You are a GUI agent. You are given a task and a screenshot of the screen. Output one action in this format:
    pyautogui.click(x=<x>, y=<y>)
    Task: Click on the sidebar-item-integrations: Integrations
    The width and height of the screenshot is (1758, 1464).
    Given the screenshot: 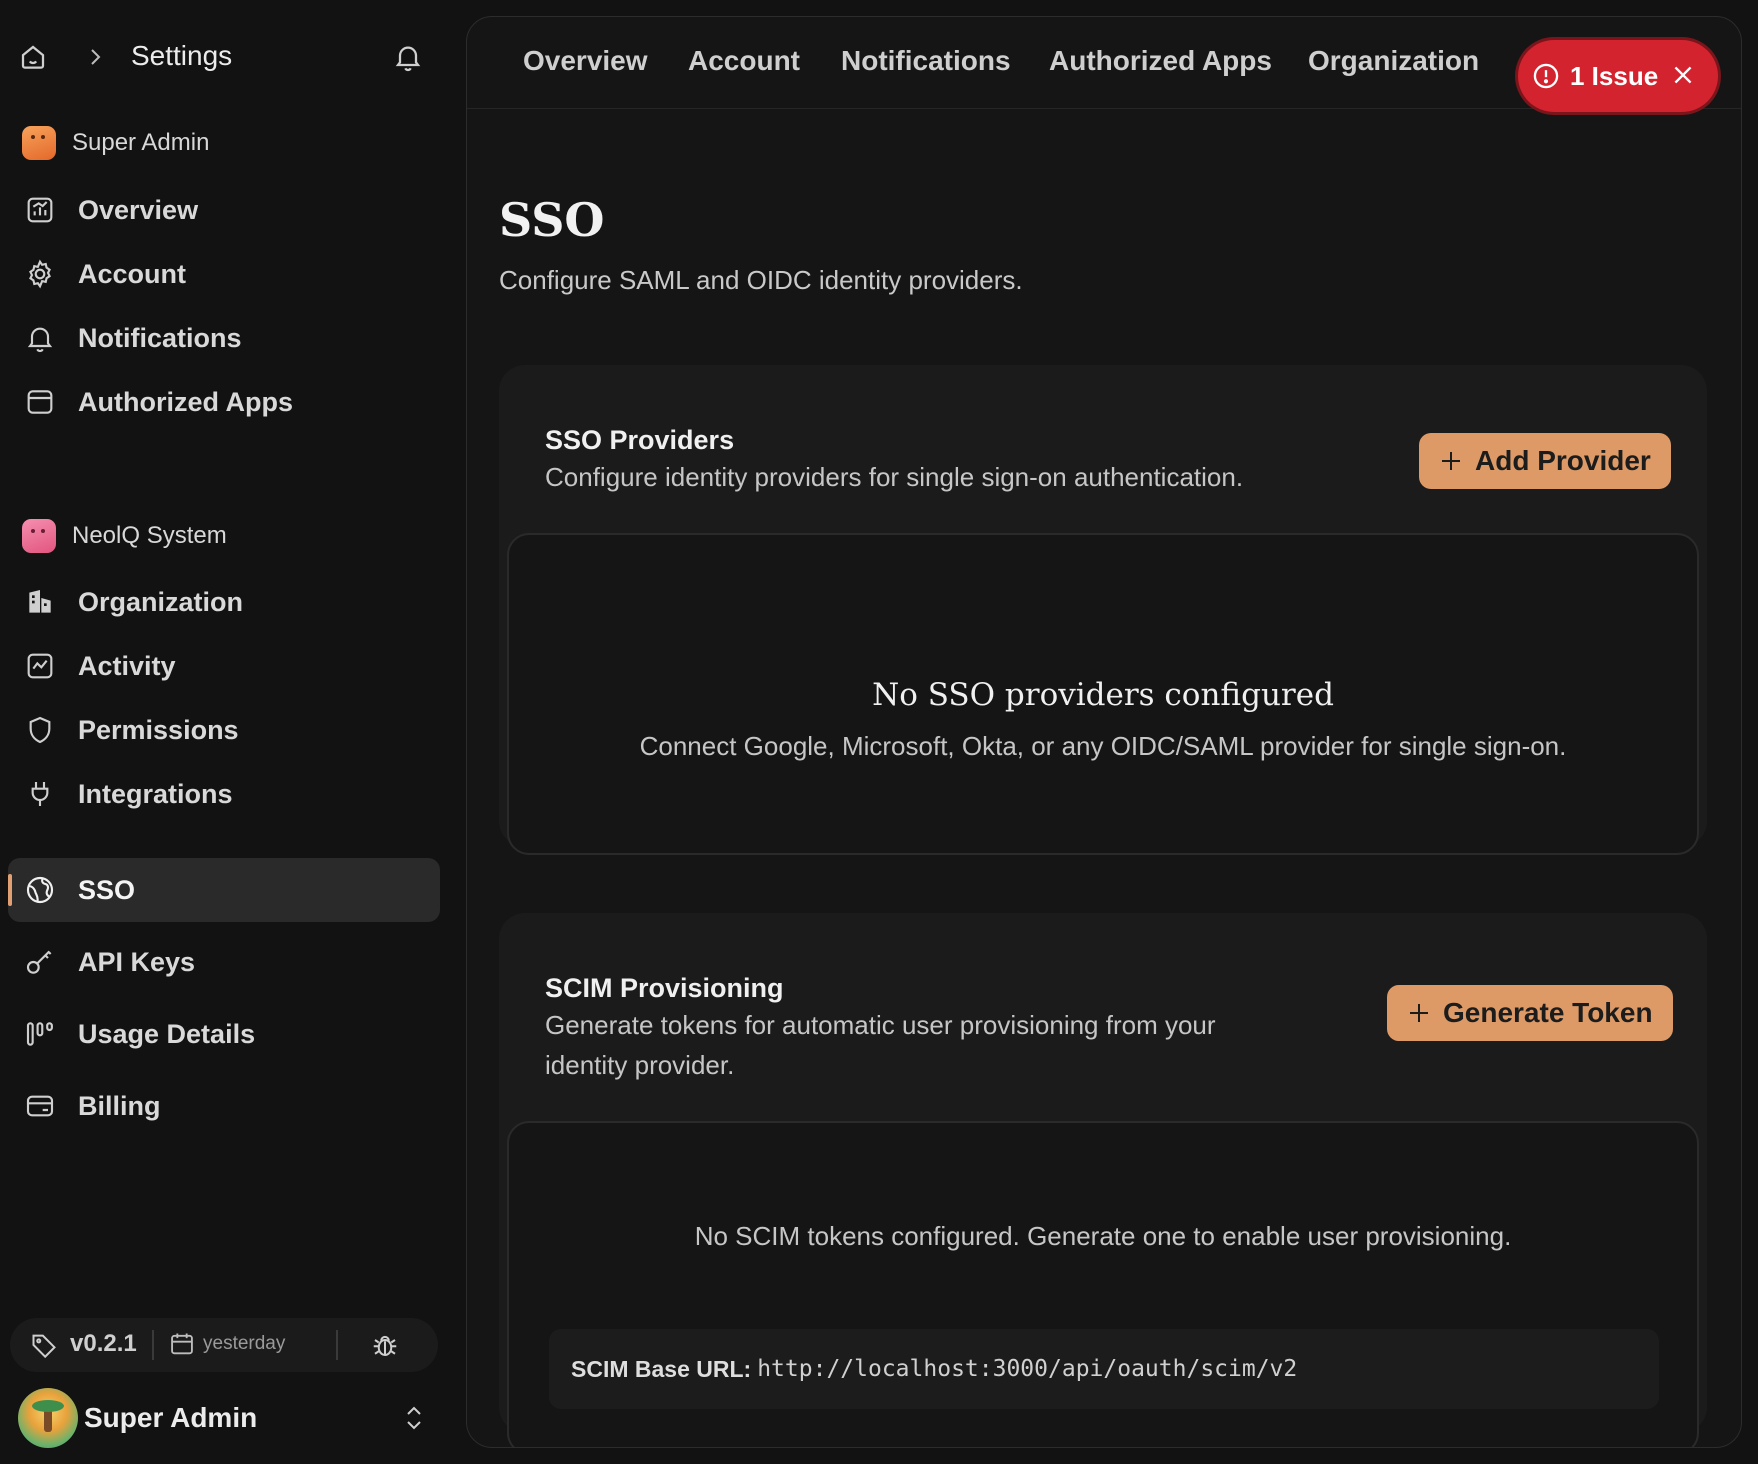 What is the action you would take?
    pyautogui.click(x=224, y=794)
    